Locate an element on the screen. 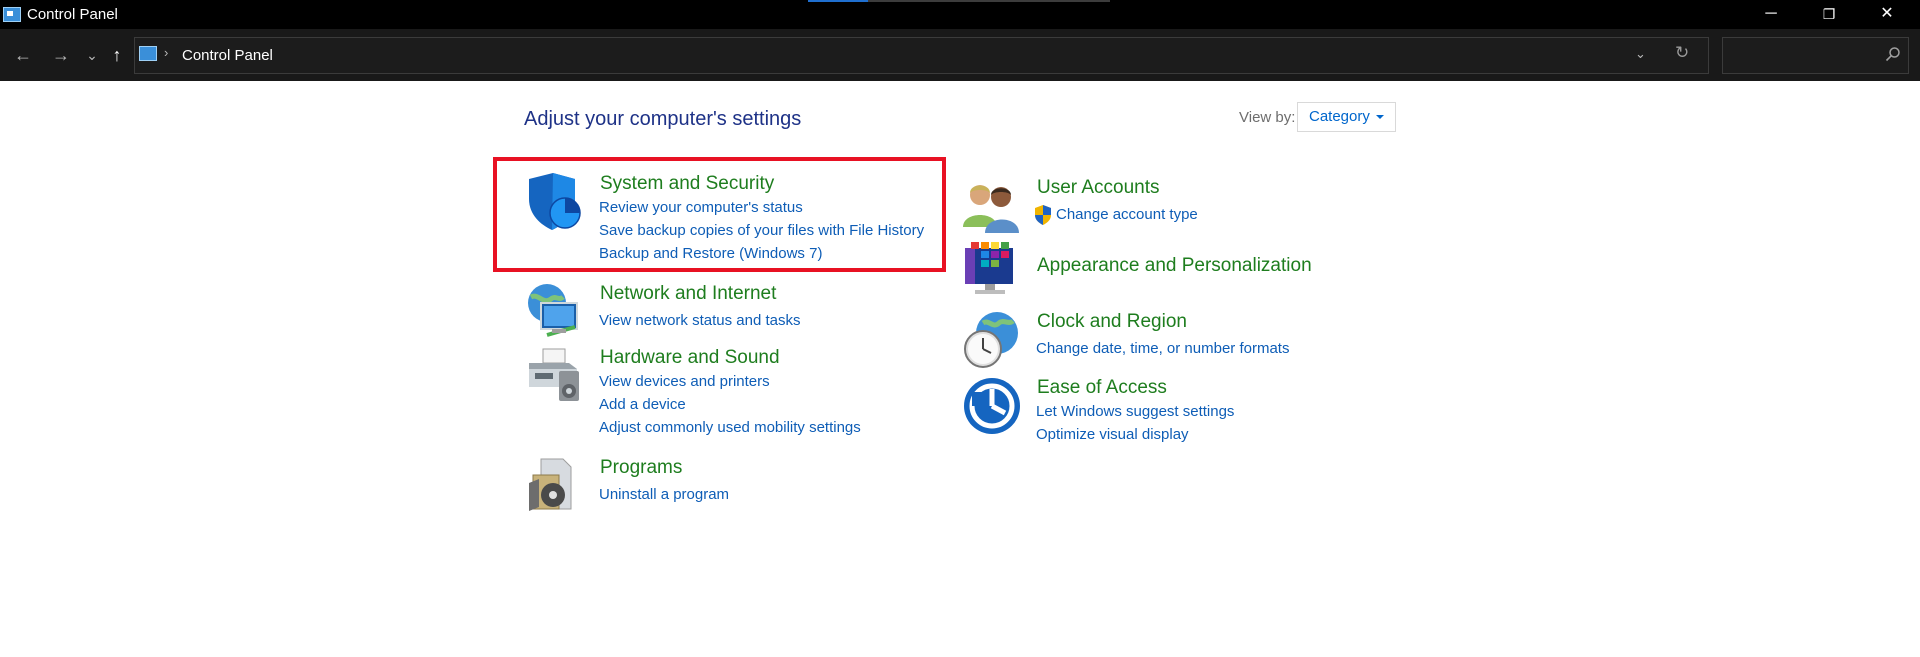  page-title: Adjust your computer's settings is located at coordinates (663, 119).